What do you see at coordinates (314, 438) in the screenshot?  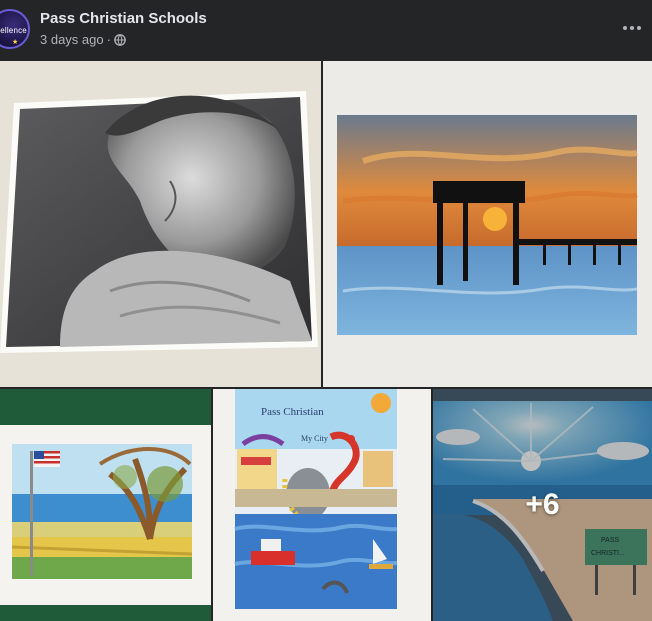 I see `artwork-city-subtitle: My City` at bounding box center [314, 438].